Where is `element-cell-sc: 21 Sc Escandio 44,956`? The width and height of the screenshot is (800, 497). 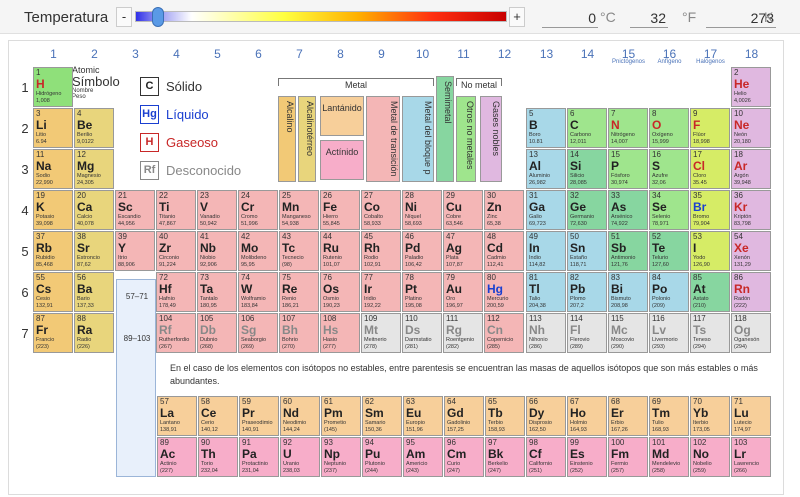
element-cell-sc: 21 Sc Escandio 44,956 is located at coordinates (135, 210).